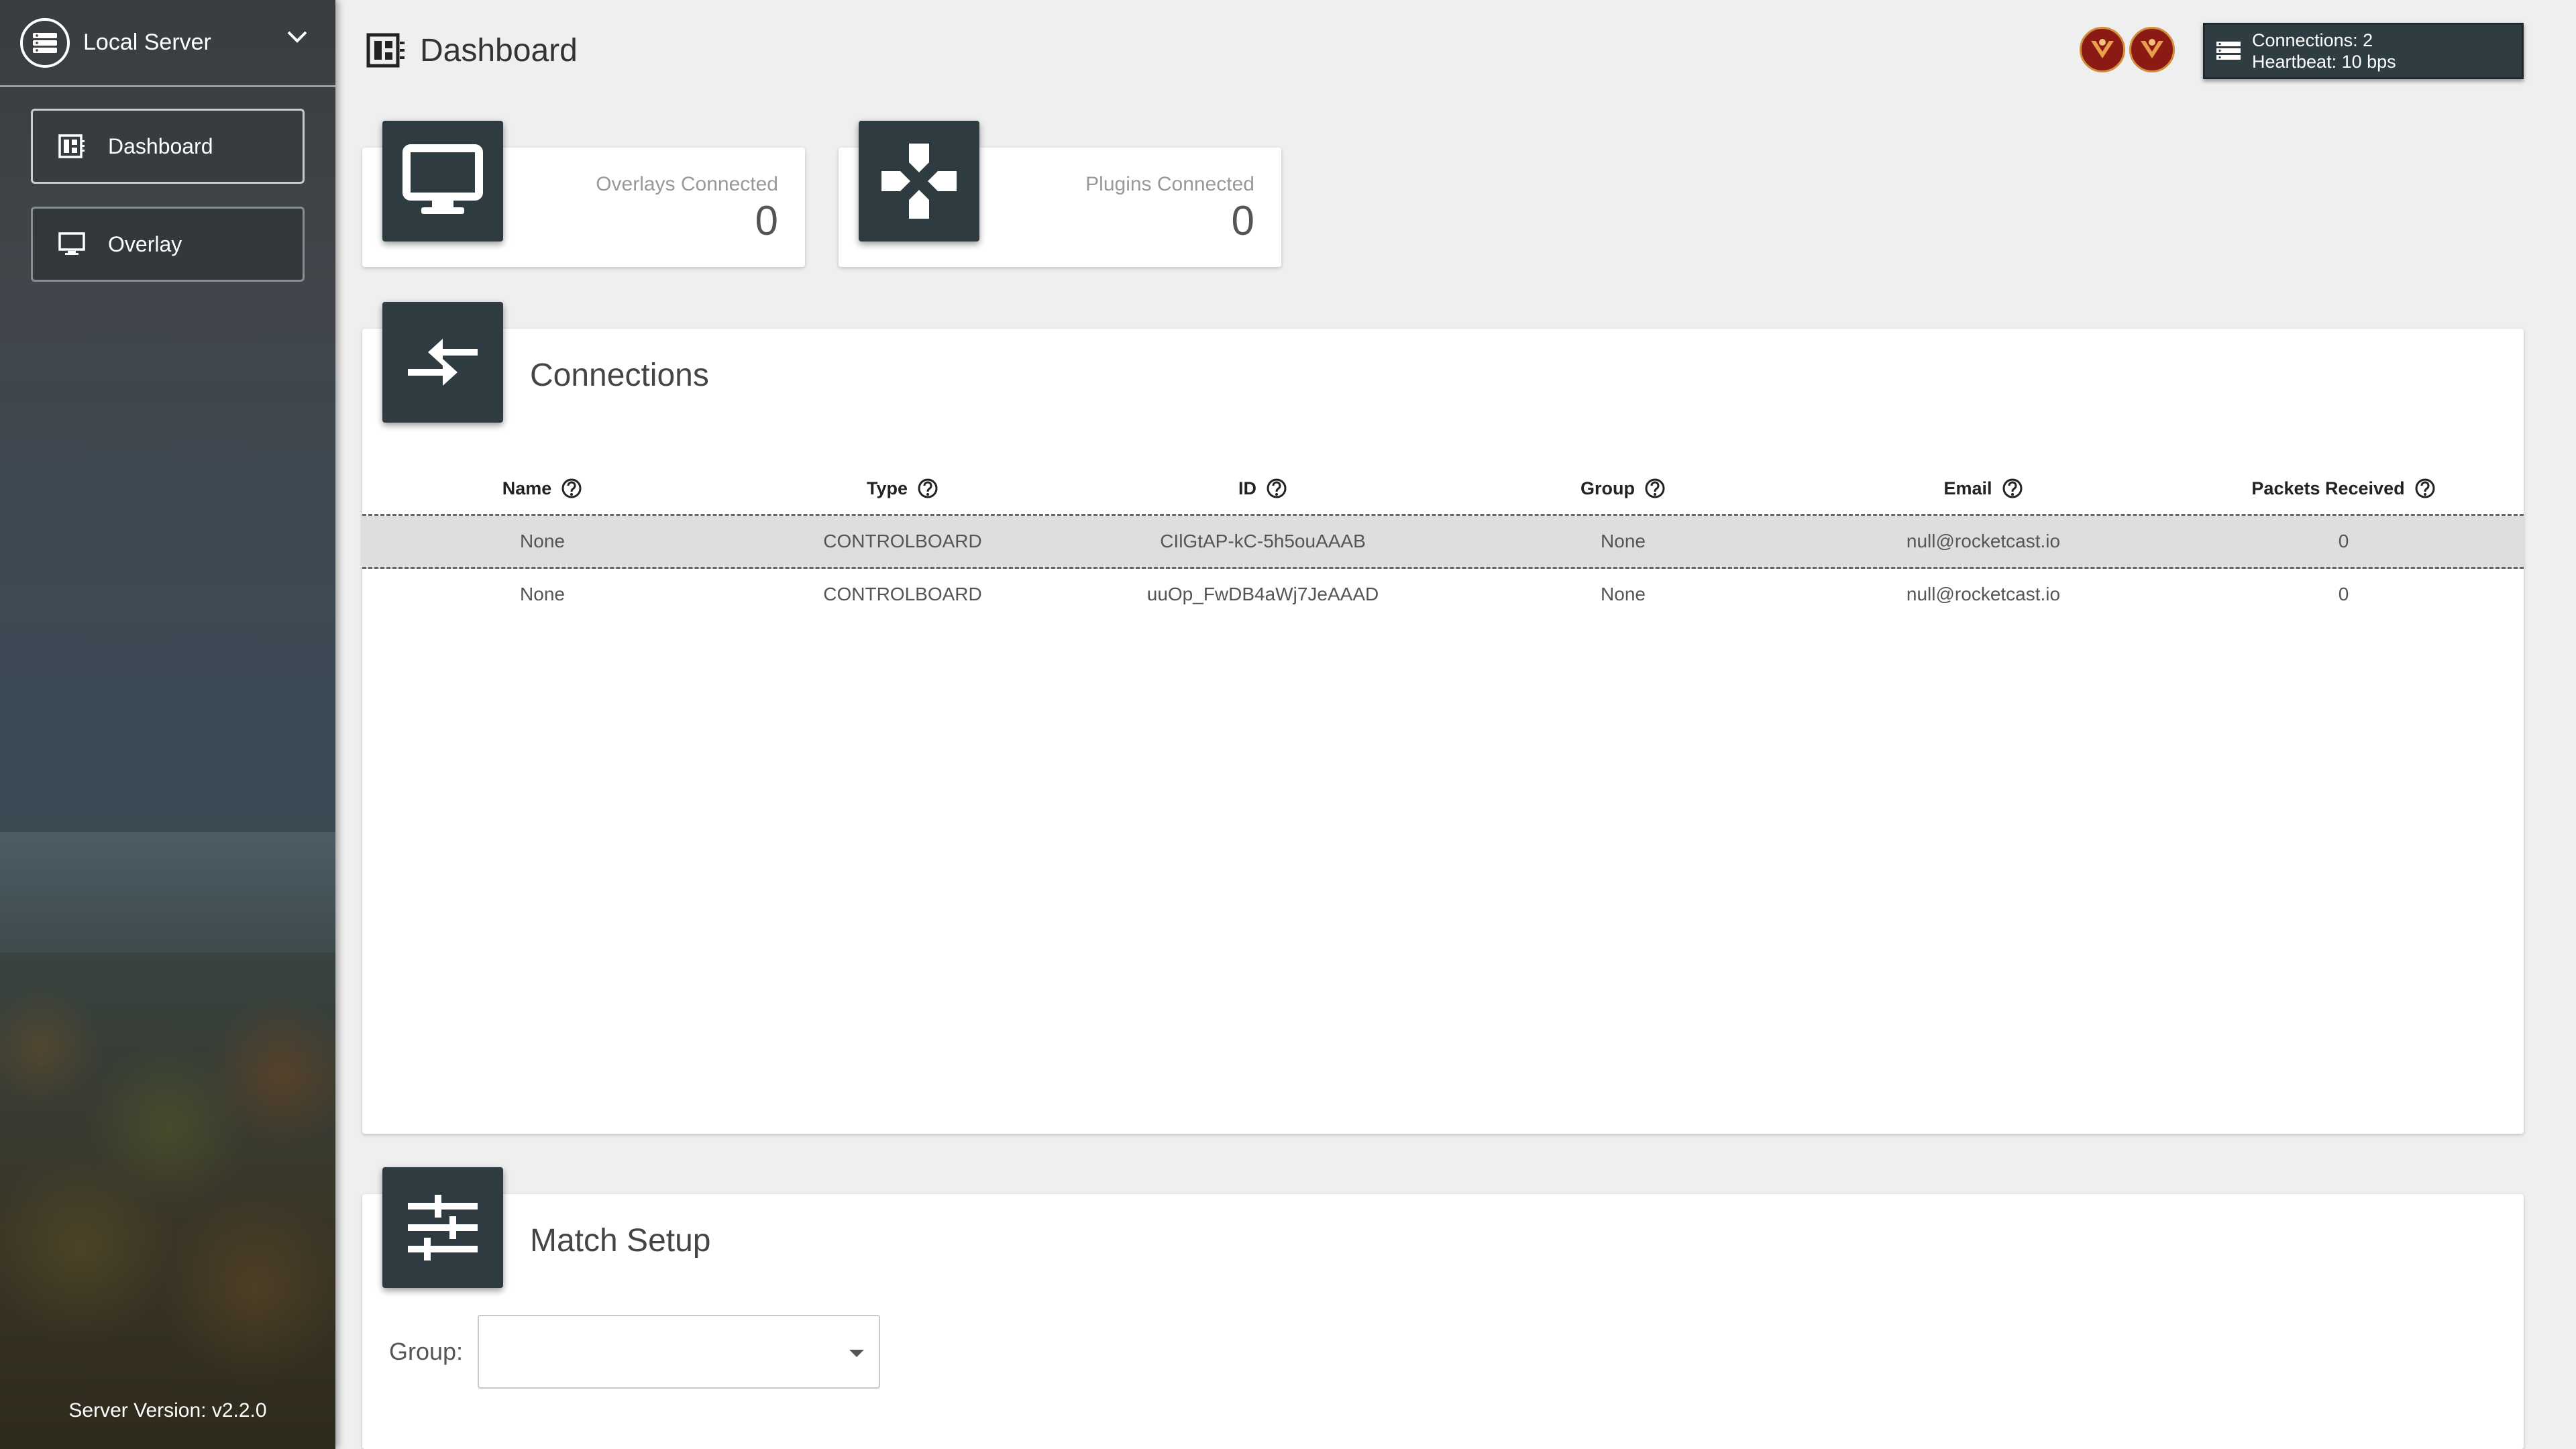 This screenshot has width=2576, height=1449. Describe the element at coordinates (1263, 541) in the screenshot. I see `cell-id: CIlGtAP-kC-5h5ouAAAB` at that location.